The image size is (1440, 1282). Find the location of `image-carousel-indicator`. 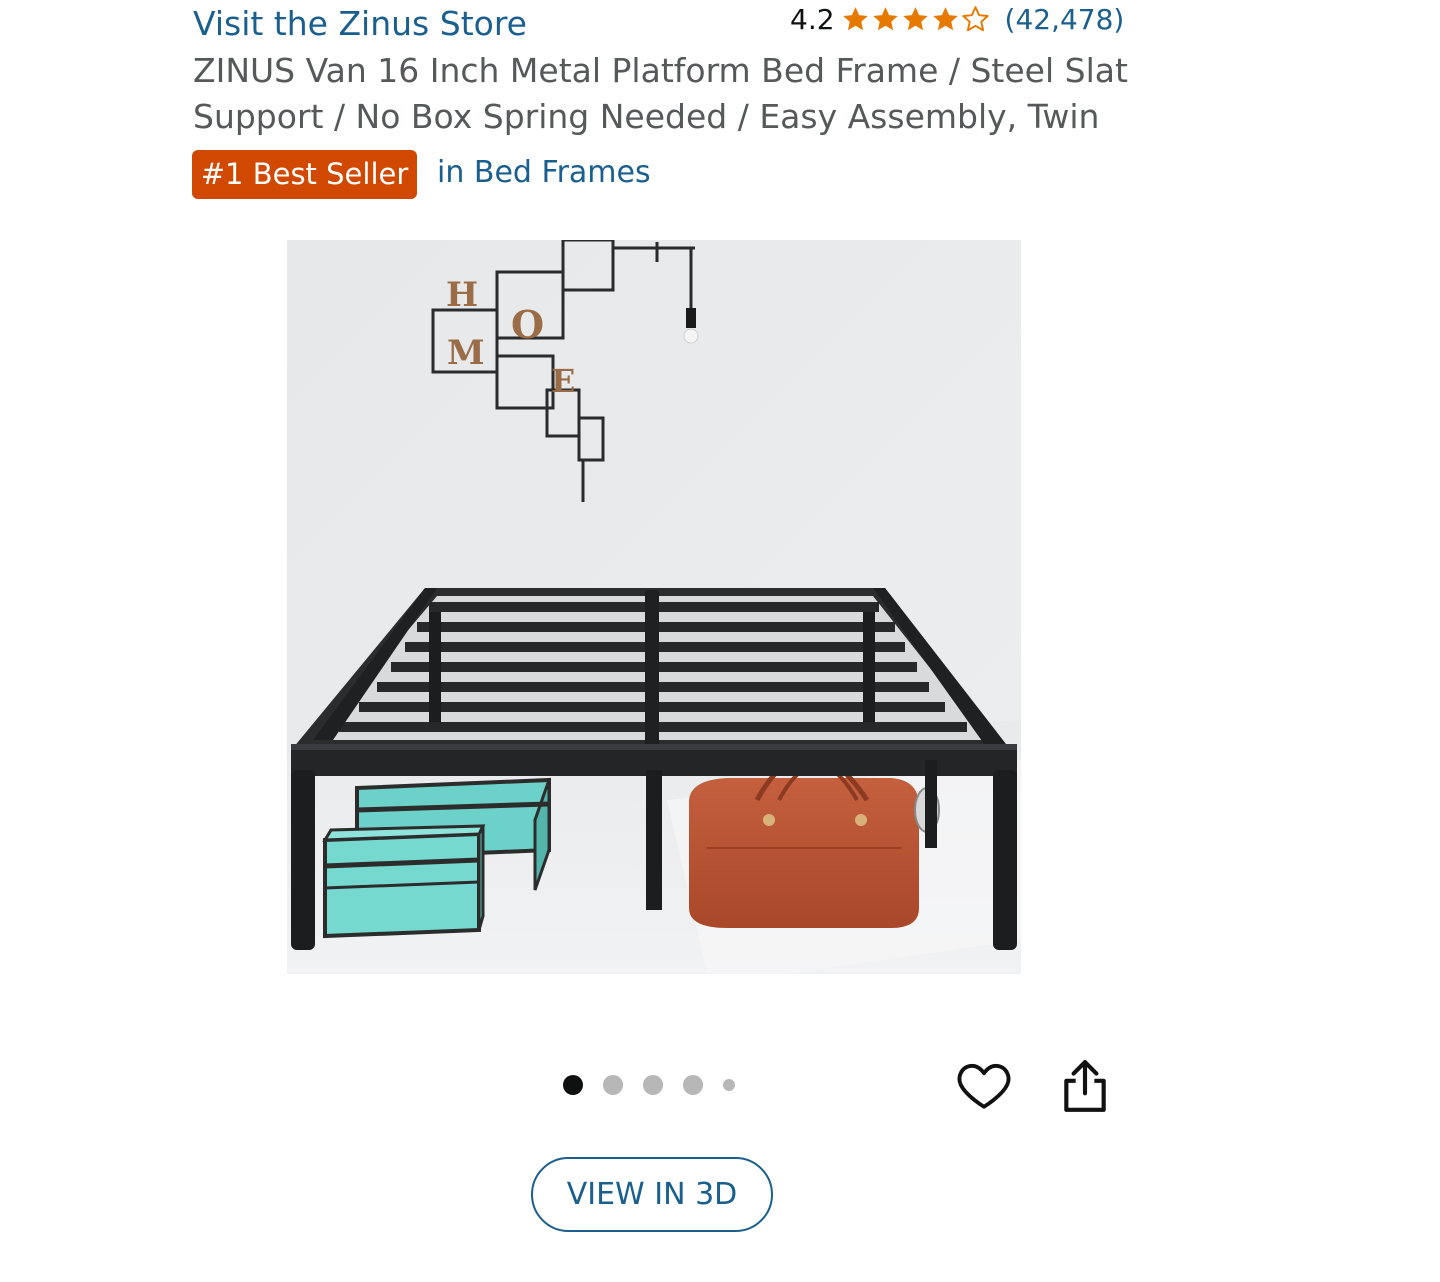

image-carousel-indicator is located at coordinates (659, 1085).